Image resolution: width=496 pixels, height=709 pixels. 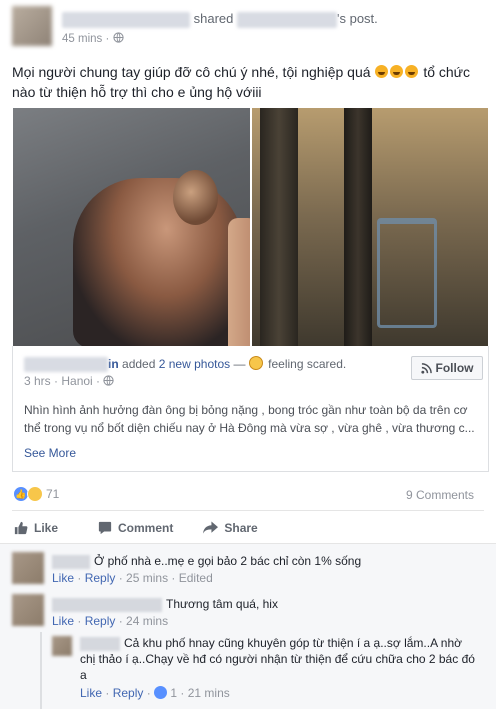 I want to click on see-more-link: See More, so click(x=50, y=453).